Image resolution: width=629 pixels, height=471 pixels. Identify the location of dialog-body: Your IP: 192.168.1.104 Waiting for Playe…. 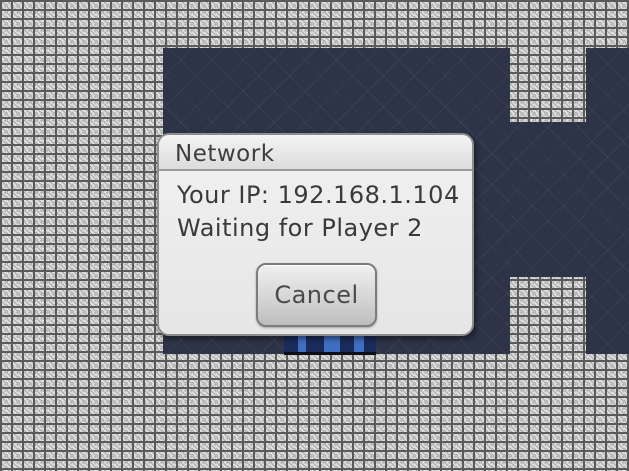
(315, 208).